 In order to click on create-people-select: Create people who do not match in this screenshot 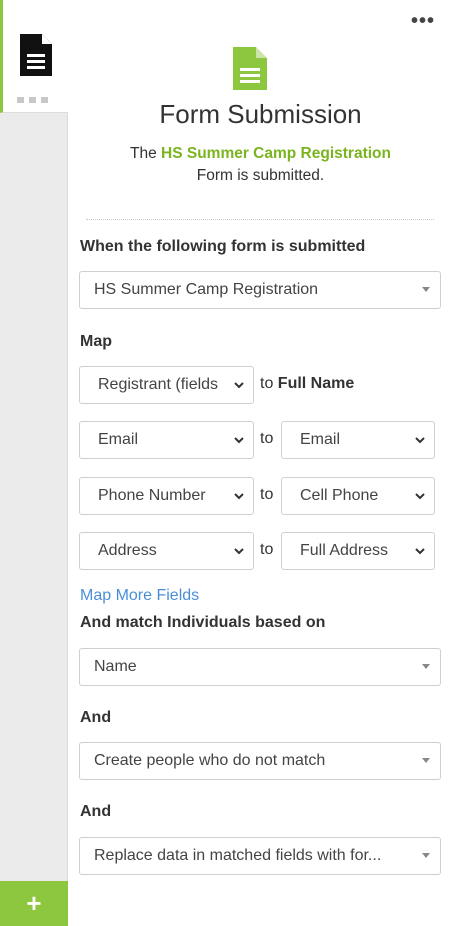, I will do `click(260, 761)`.